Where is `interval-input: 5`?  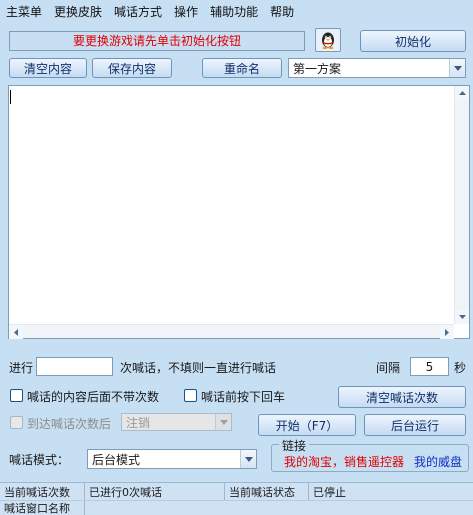 interval-input: 5 is located at coordinates (429, 366).